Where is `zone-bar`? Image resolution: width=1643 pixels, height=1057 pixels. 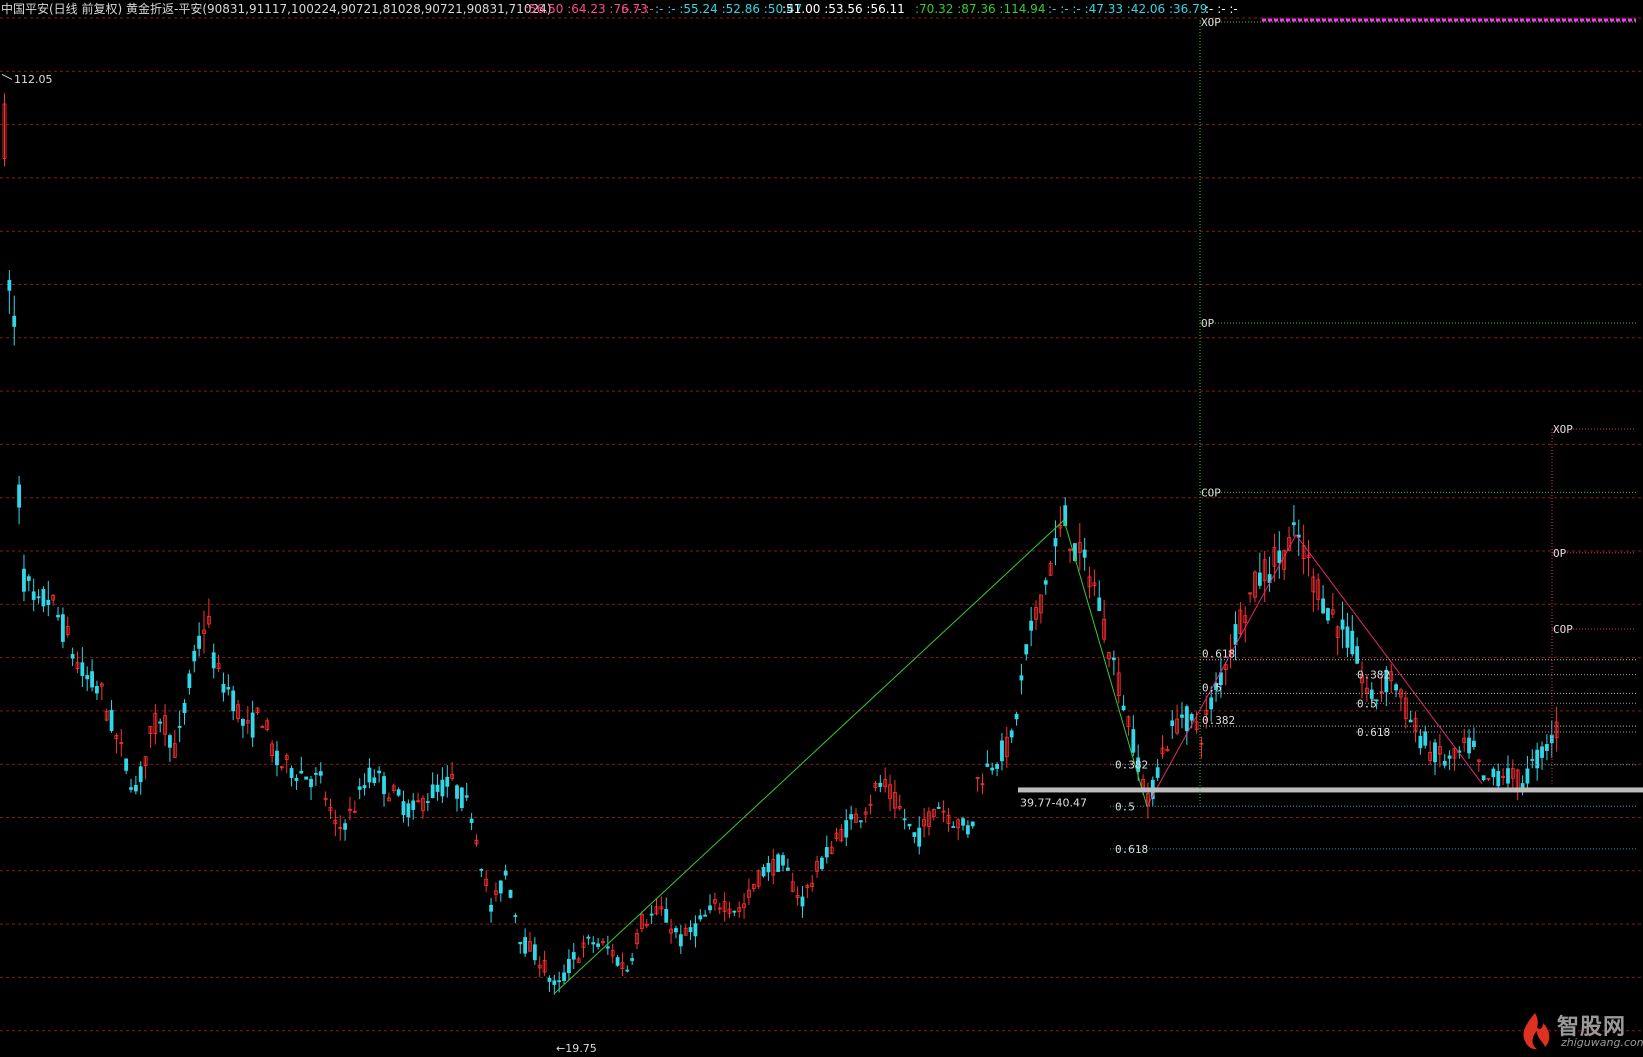
zone-bar is located at coordinates (1330, 790).